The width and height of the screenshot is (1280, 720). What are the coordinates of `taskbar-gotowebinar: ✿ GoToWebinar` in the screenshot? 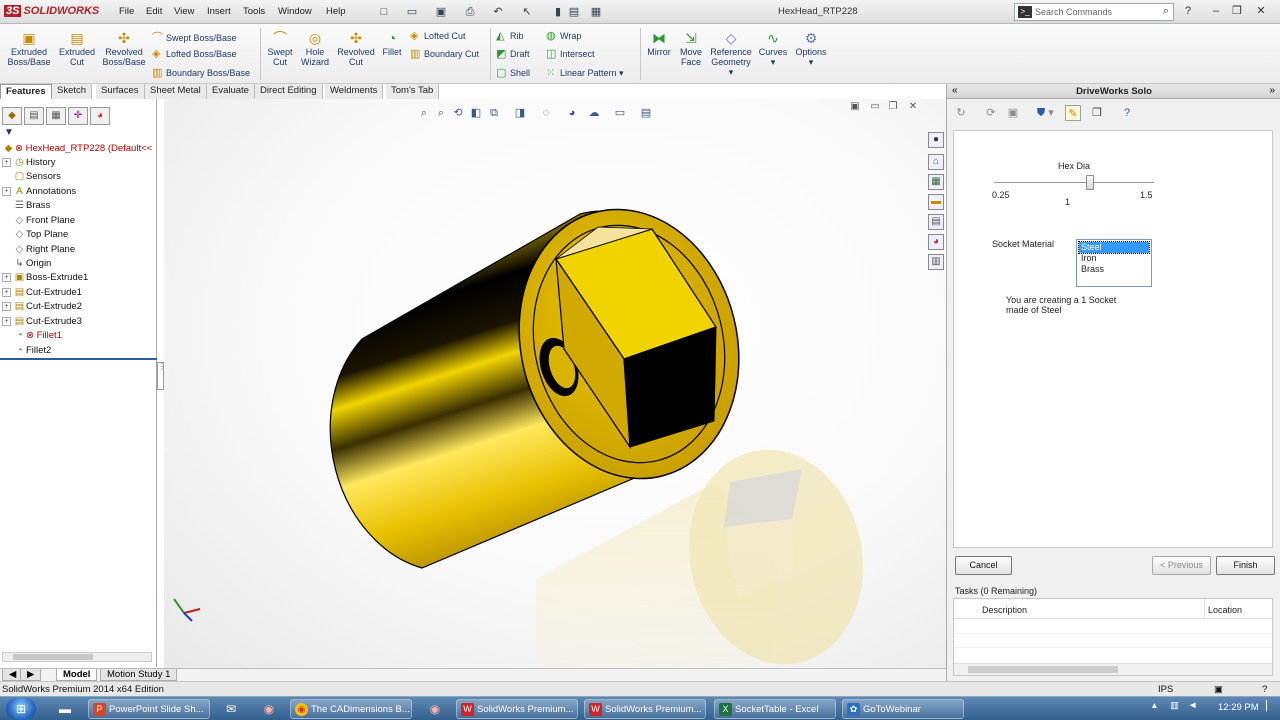 It's located at (903, 709).